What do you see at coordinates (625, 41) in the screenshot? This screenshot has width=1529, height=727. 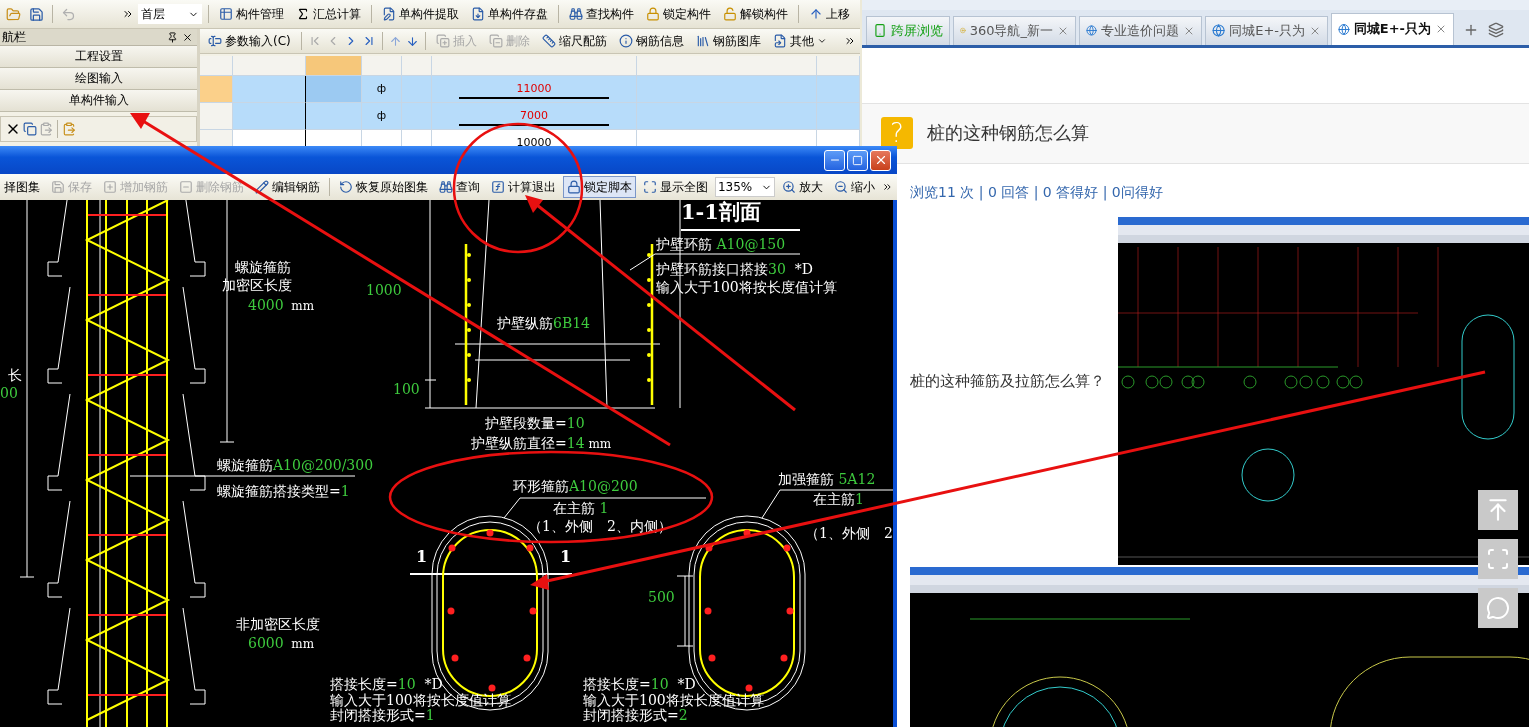 I see `info-icon` at bounding box center [625, 41].